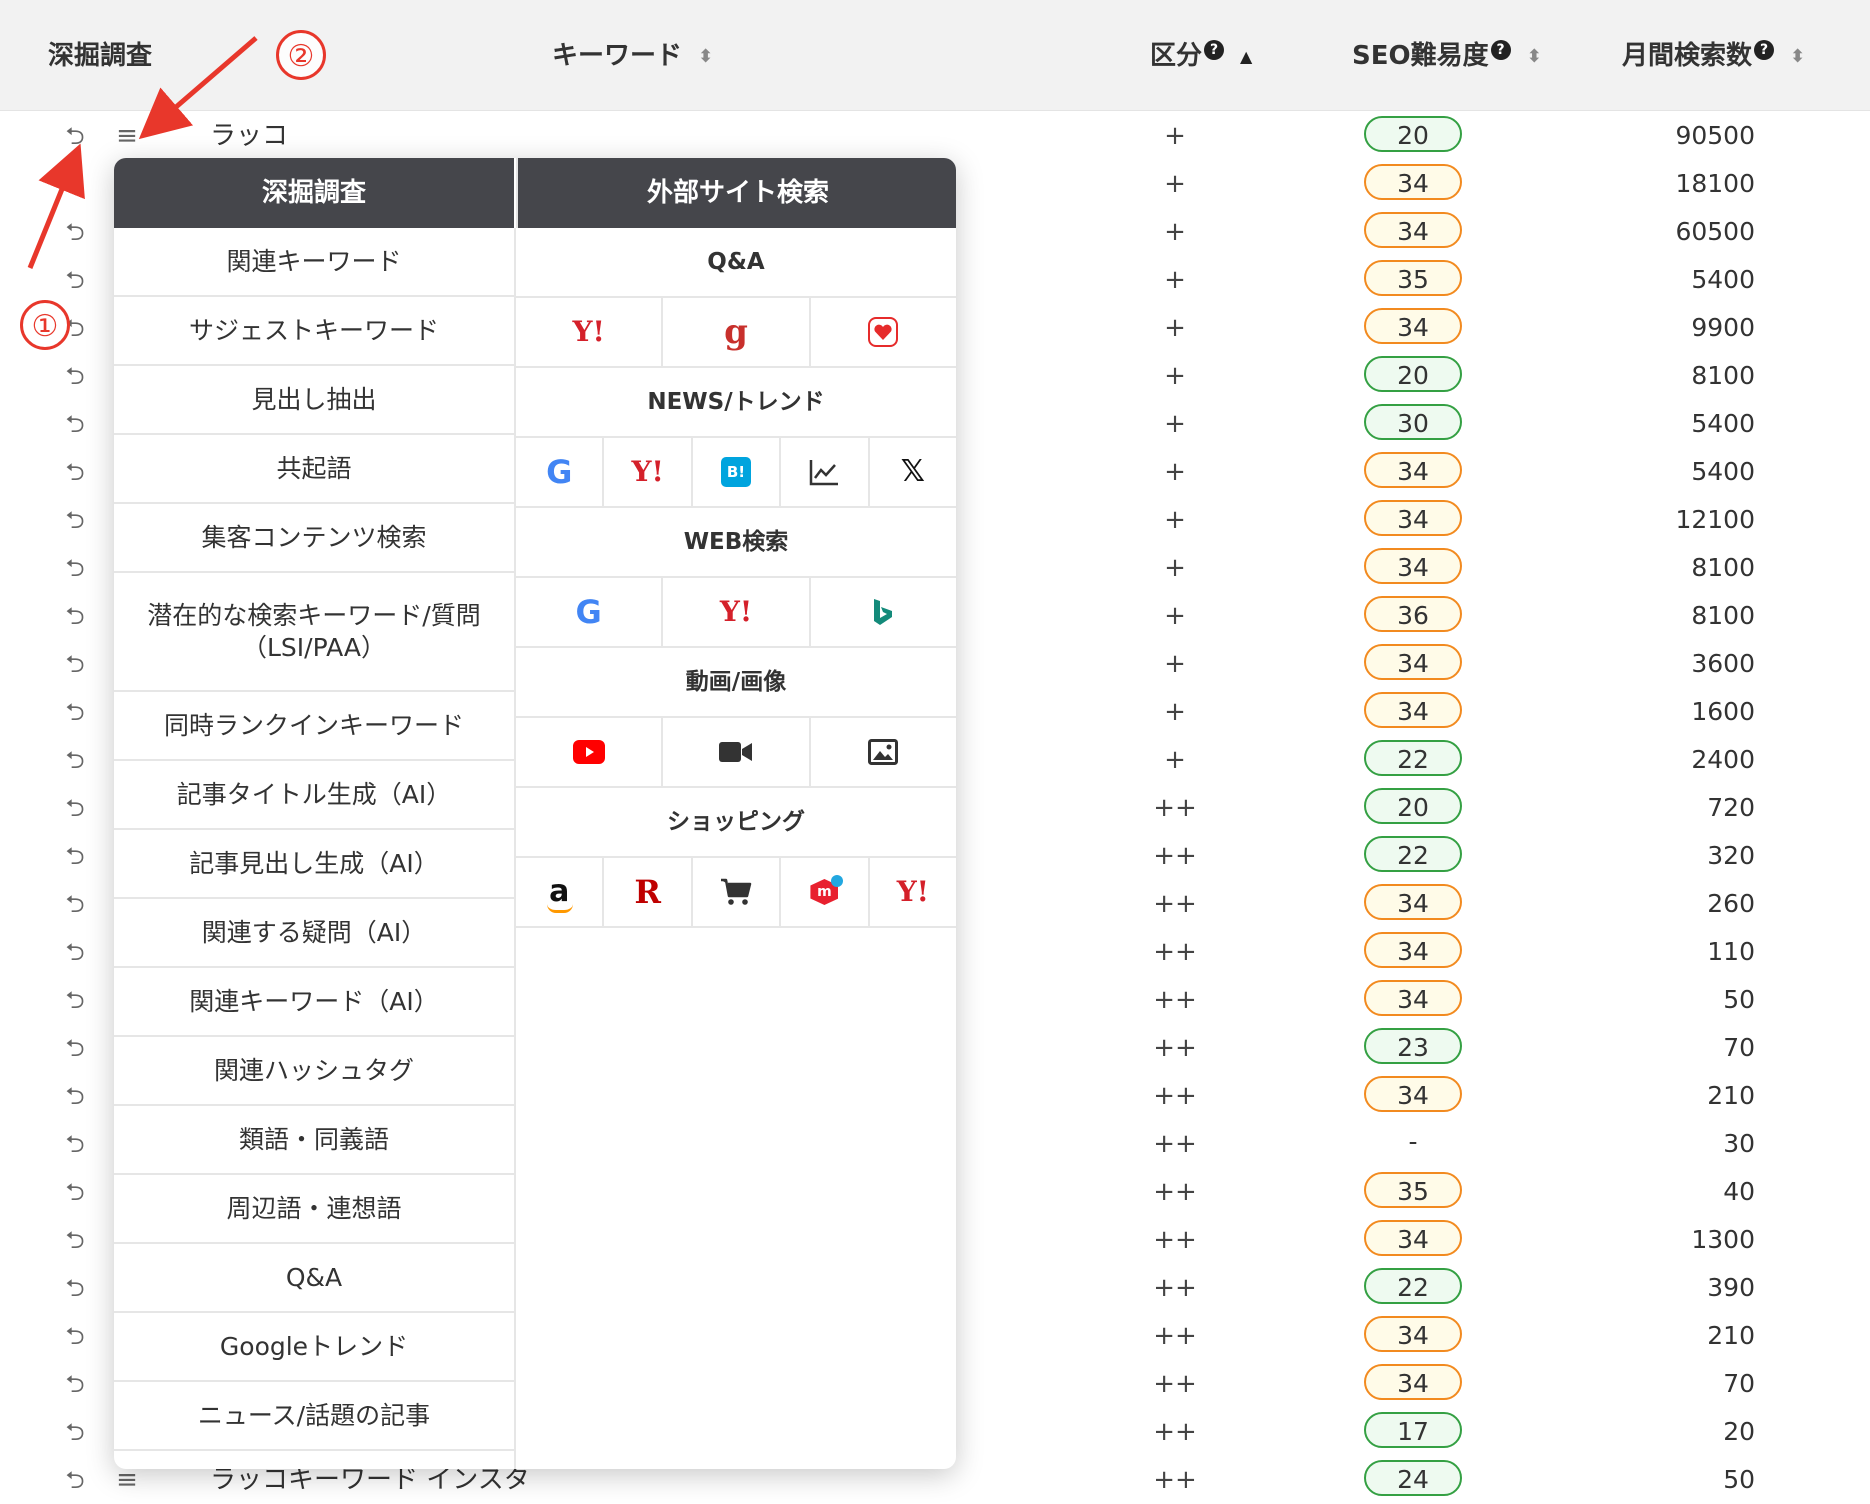  What do you see at coordinates (142, 152) in the screenshot?
I see `annotation-arrows` at bounding box center [142, 152].